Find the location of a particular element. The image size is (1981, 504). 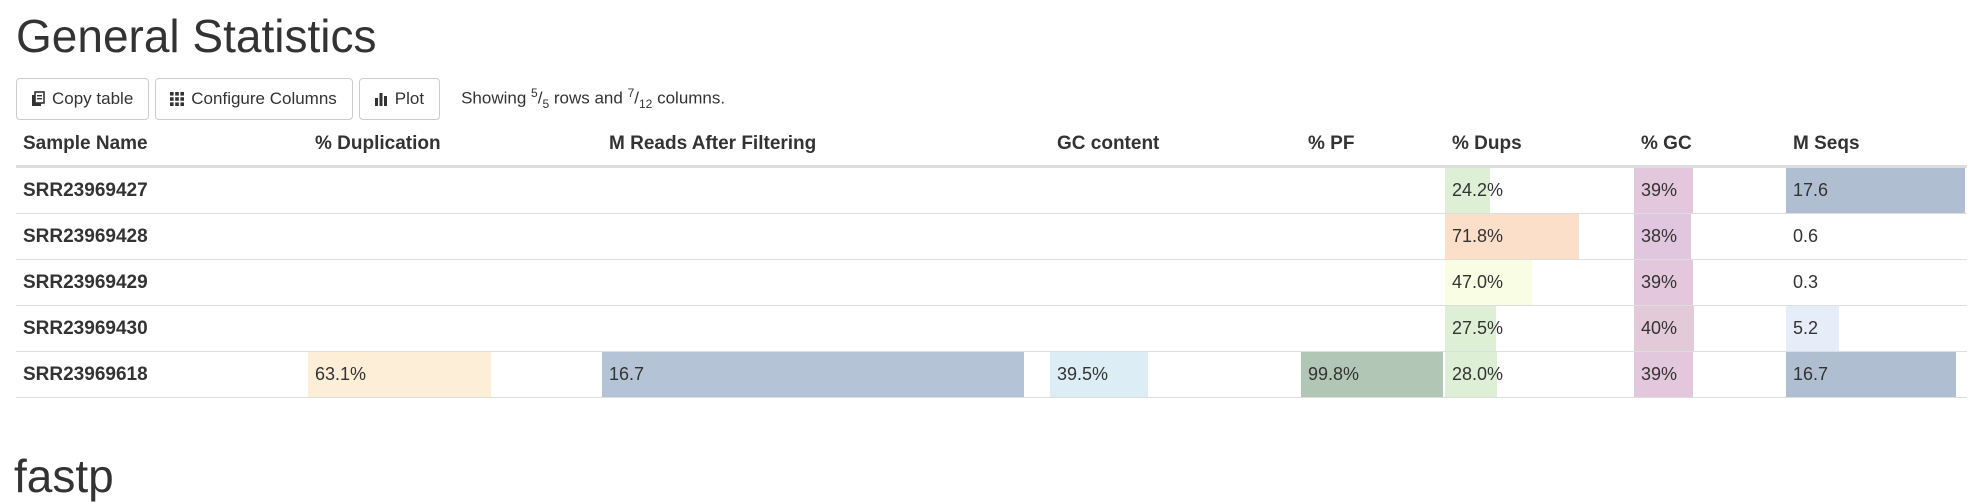

m-seqs-cell: 5.2 is located at coordinates (1876, 328).